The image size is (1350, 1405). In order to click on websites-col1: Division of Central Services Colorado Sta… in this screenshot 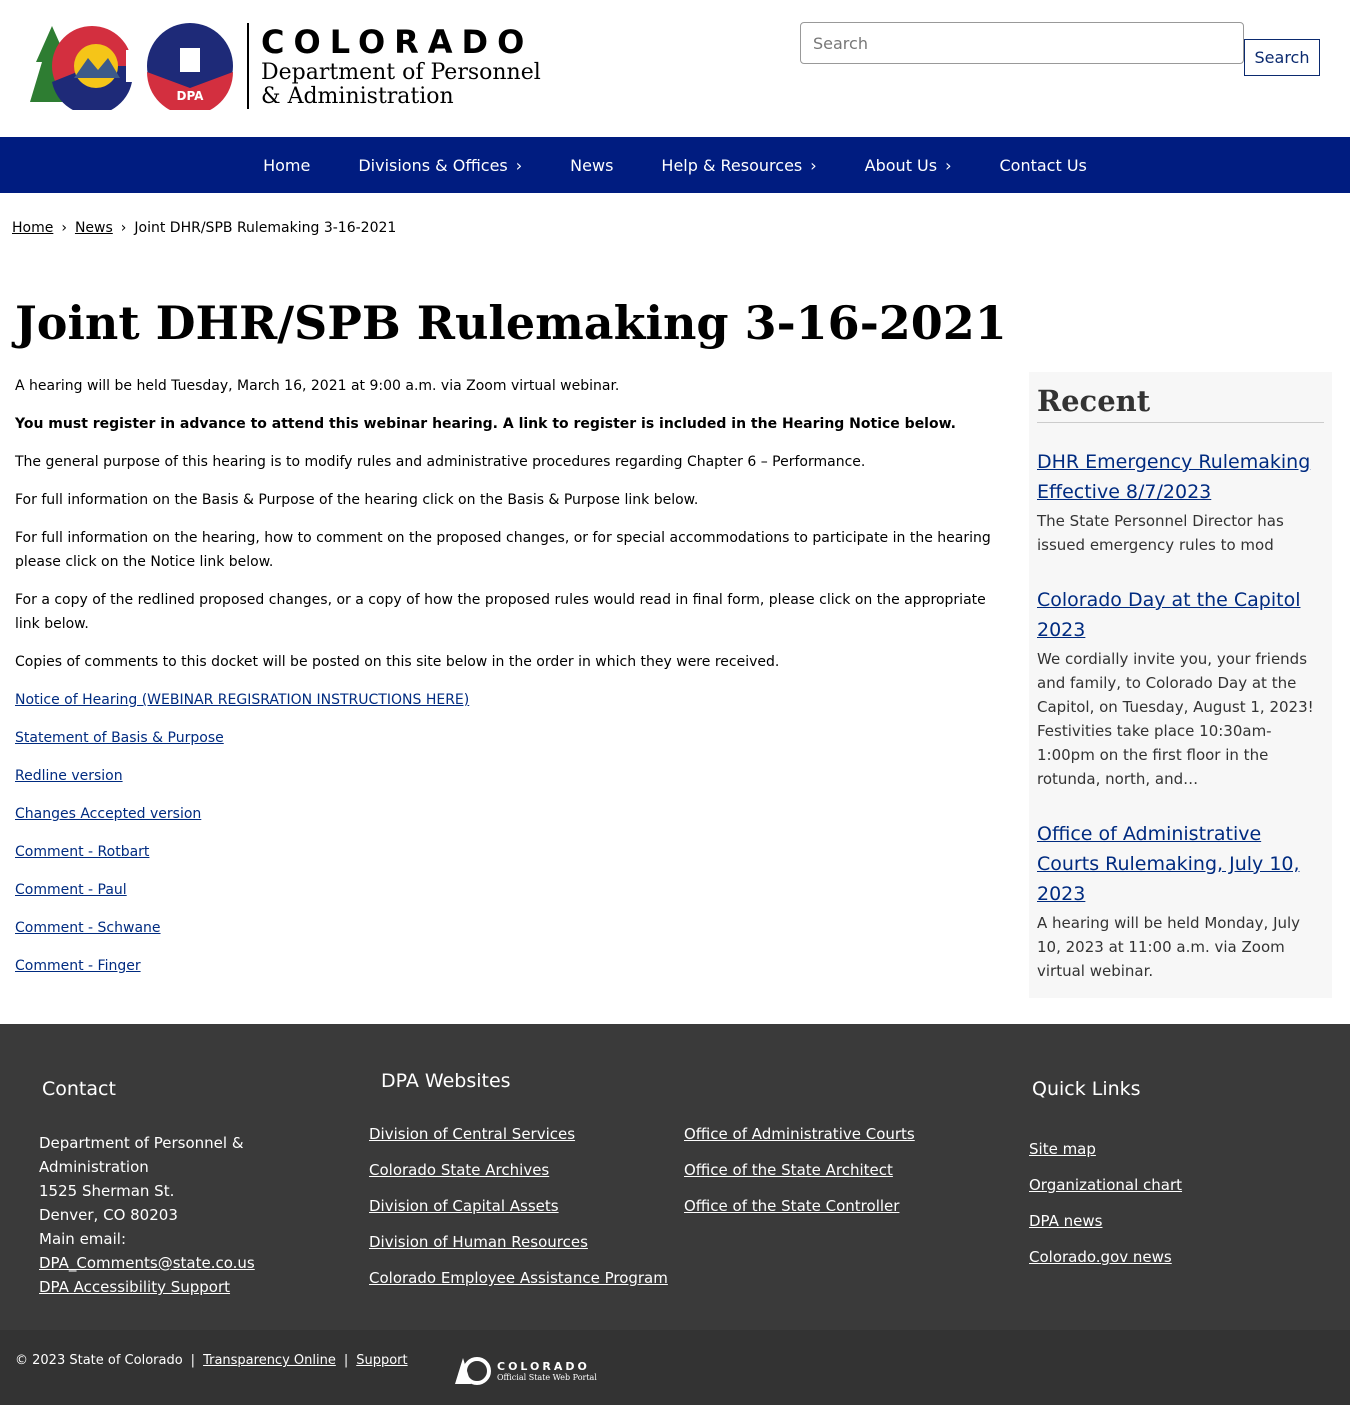, I will do `click(518, 1206)`.